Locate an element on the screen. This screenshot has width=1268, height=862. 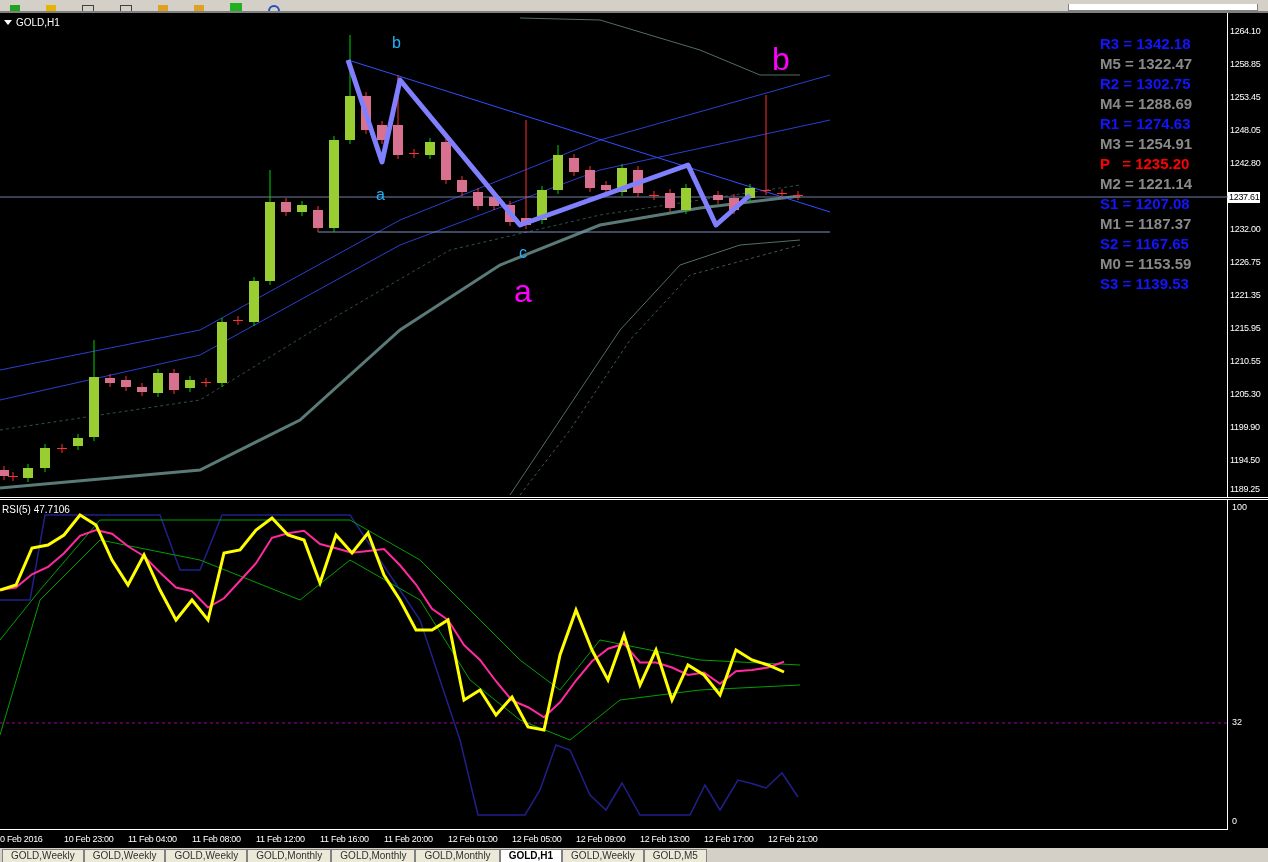
wave-label: c is located at coordinates (523, 253).